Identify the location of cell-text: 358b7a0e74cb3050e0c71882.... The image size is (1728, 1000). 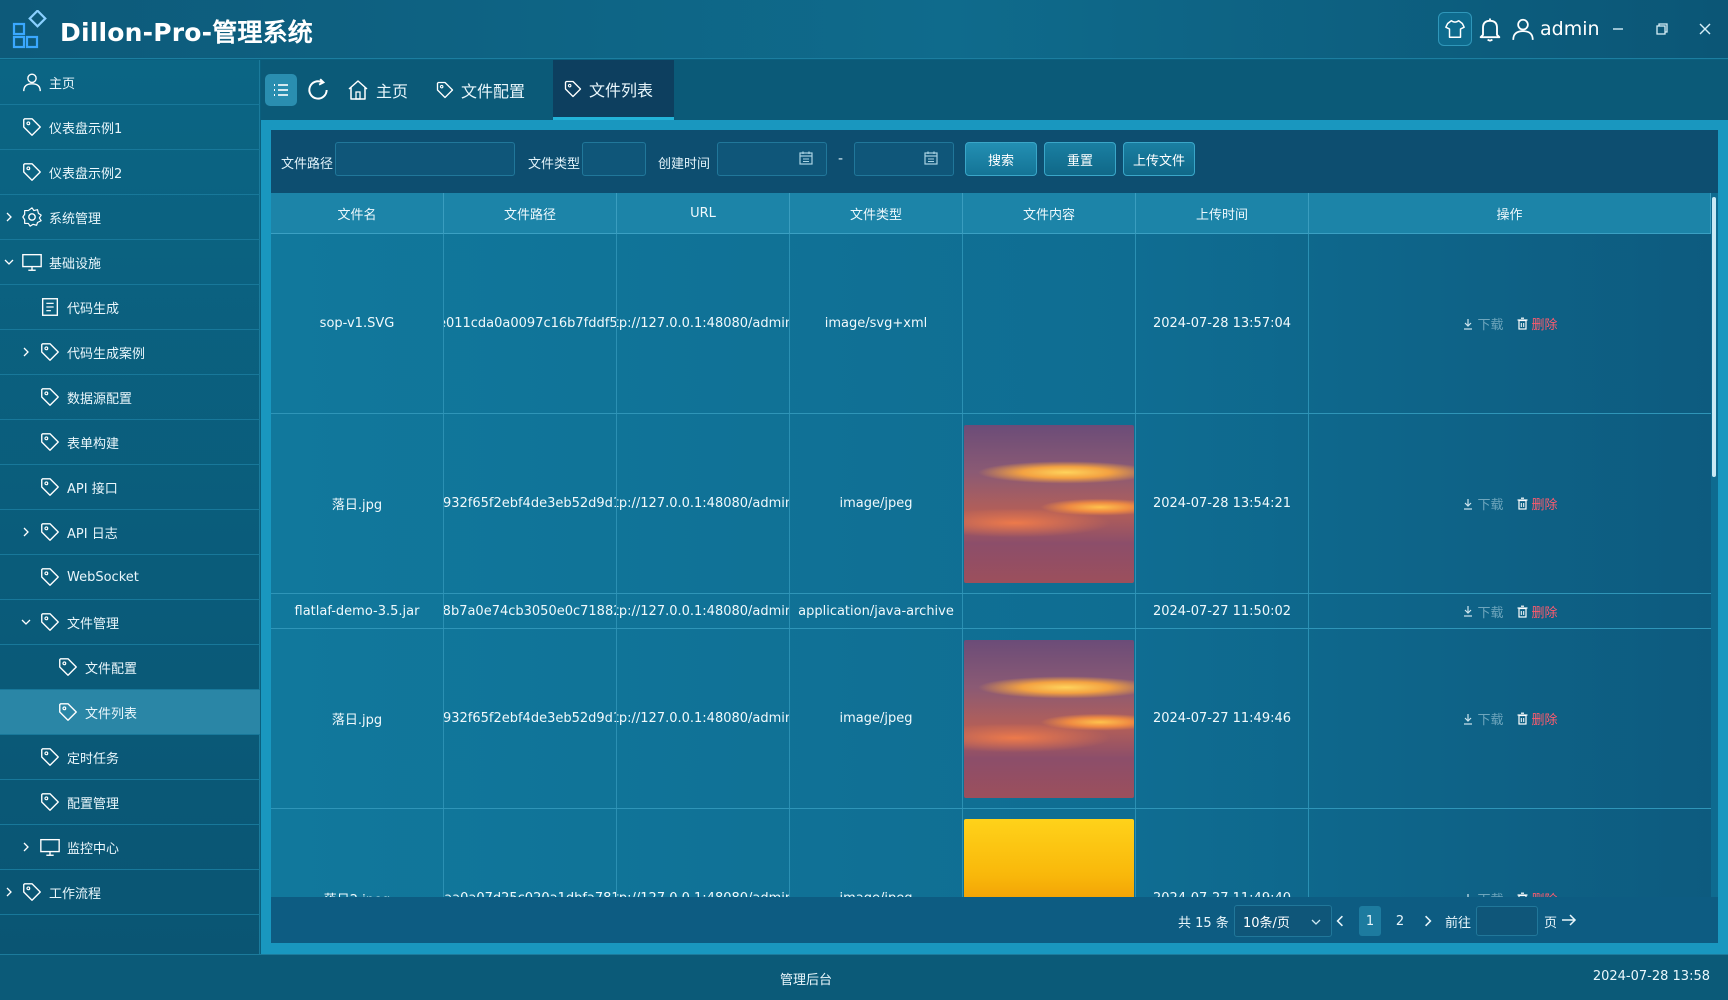
(530, 611).